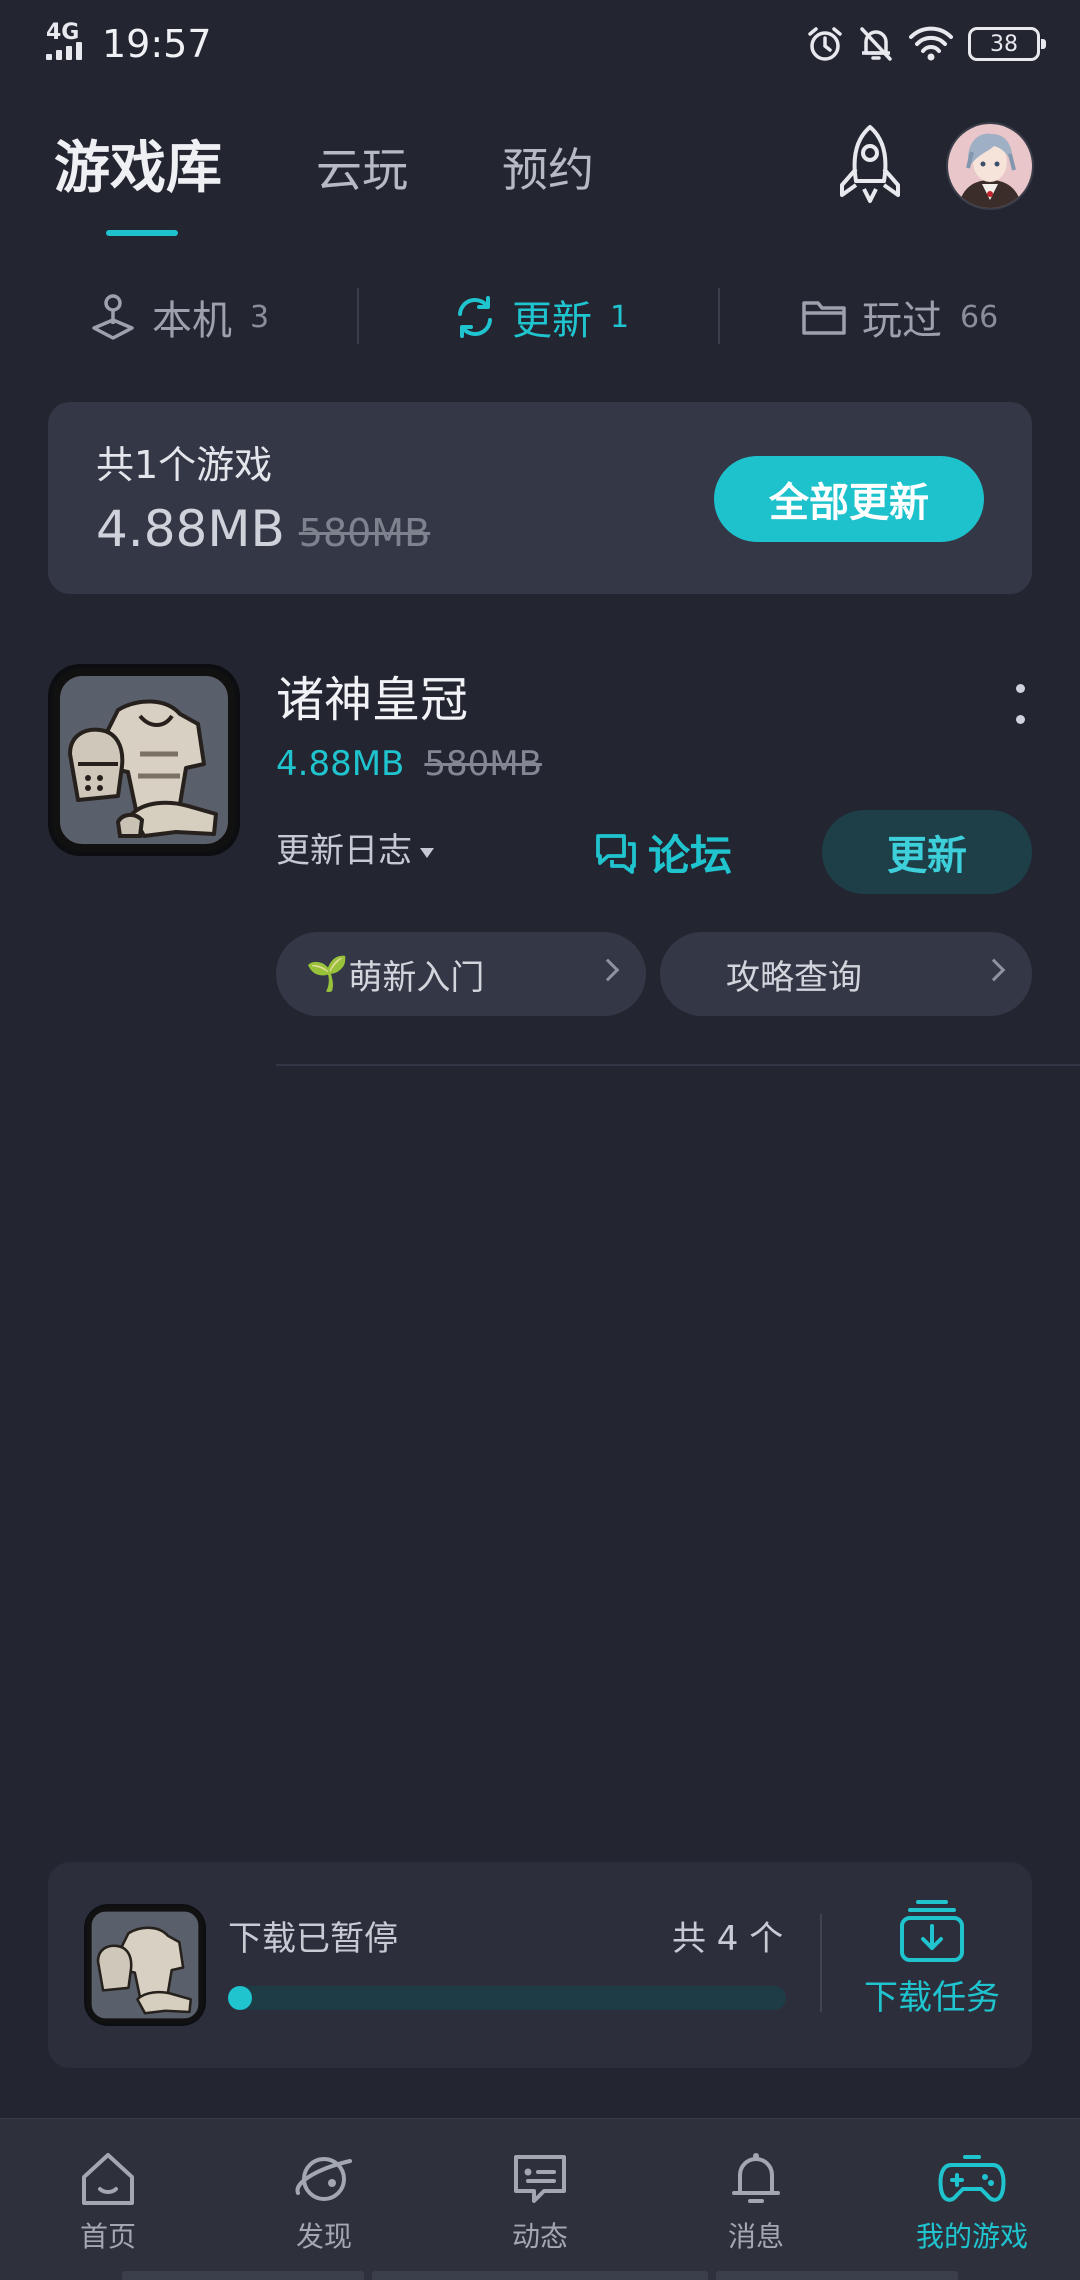  I want to click on summary-title: 共1个游戏, so click(184, 465).